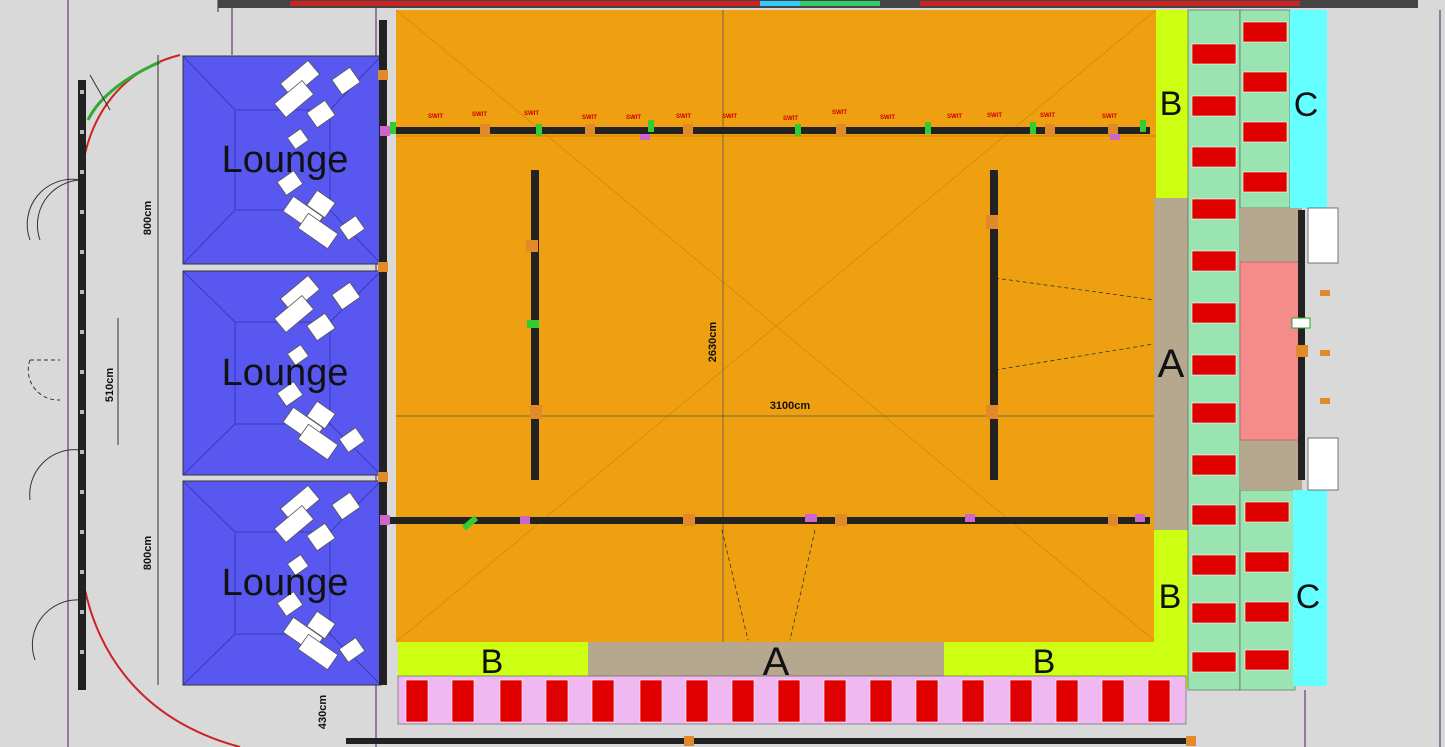 The image size is (1445, 747). I want to click on zone-c-bottom-label: C, so click(1308, 597).